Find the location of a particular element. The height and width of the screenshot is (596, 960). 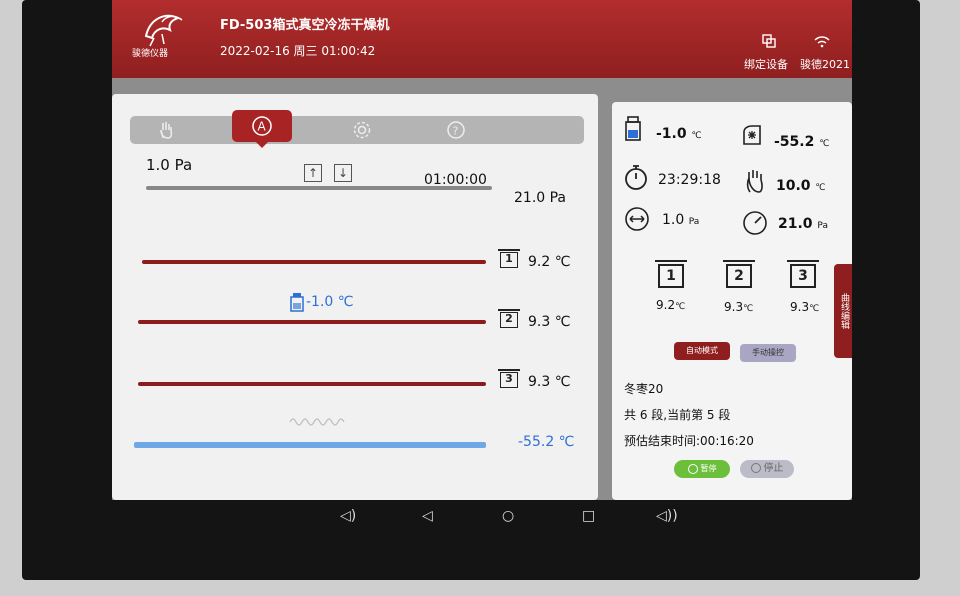

pause-button: 暂停 is located at coordinates (702, 469).